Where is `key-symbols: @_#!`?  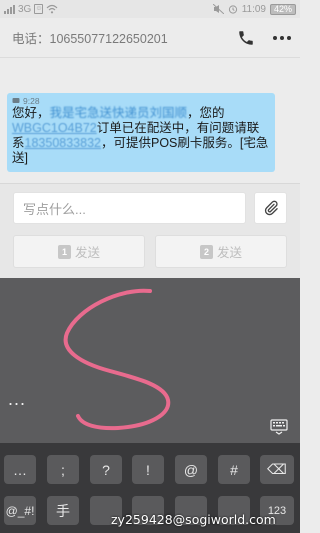
key-symbols: @_#! is located at coordinates (20, 510).